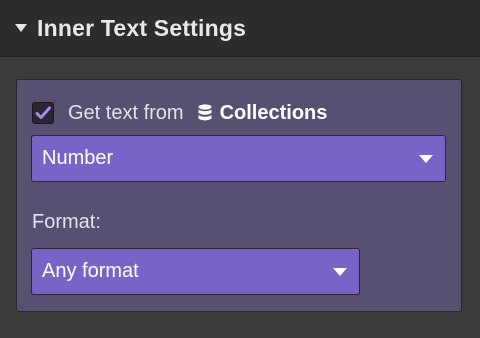  Describe the element at coordinates (273, 112) in the screenshot. I see `source-name: Collections` at that location.